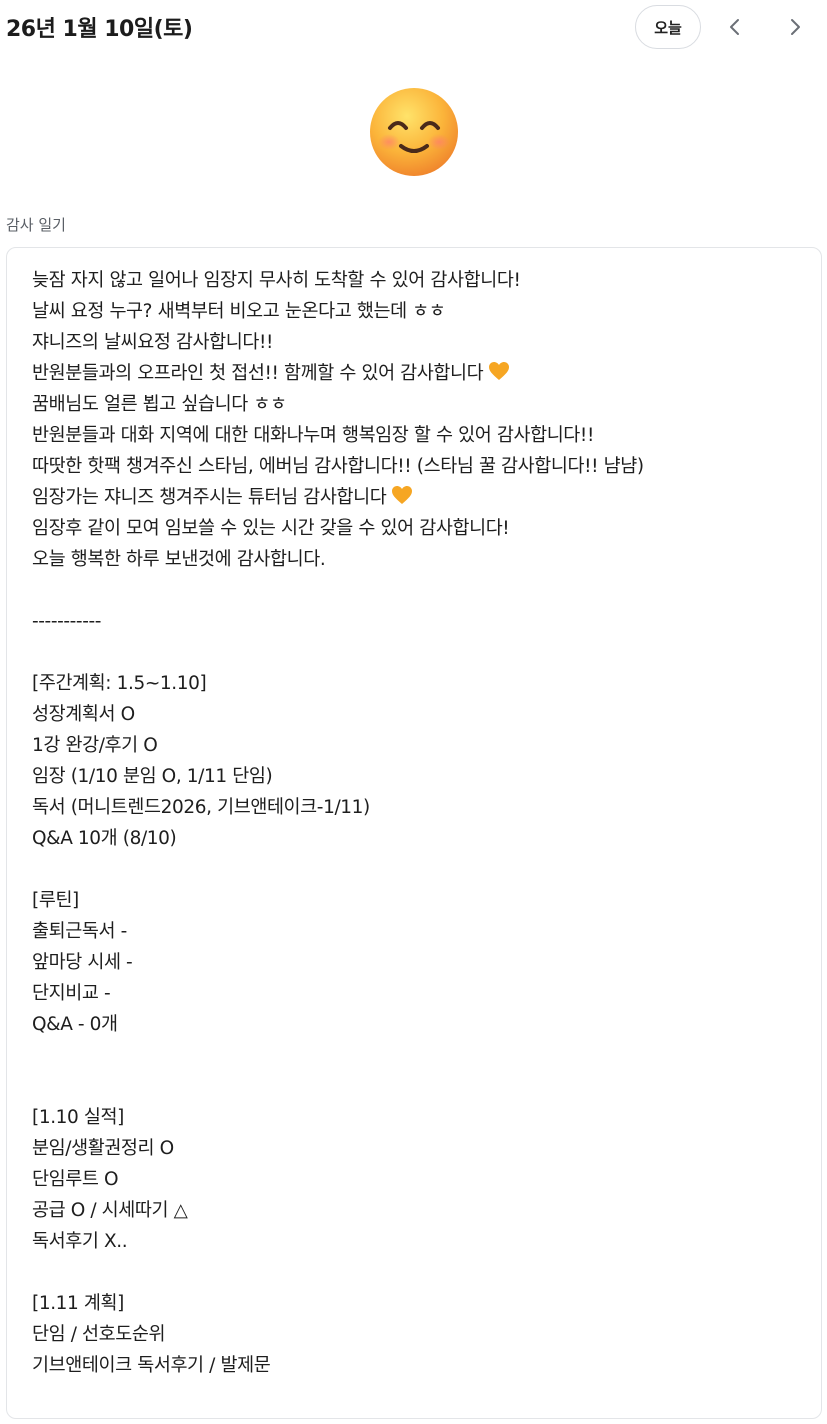 The width and height of the screenshot is (827, 1424). I want to click on diary-line: 단임루트 O, so click(421, 1179).